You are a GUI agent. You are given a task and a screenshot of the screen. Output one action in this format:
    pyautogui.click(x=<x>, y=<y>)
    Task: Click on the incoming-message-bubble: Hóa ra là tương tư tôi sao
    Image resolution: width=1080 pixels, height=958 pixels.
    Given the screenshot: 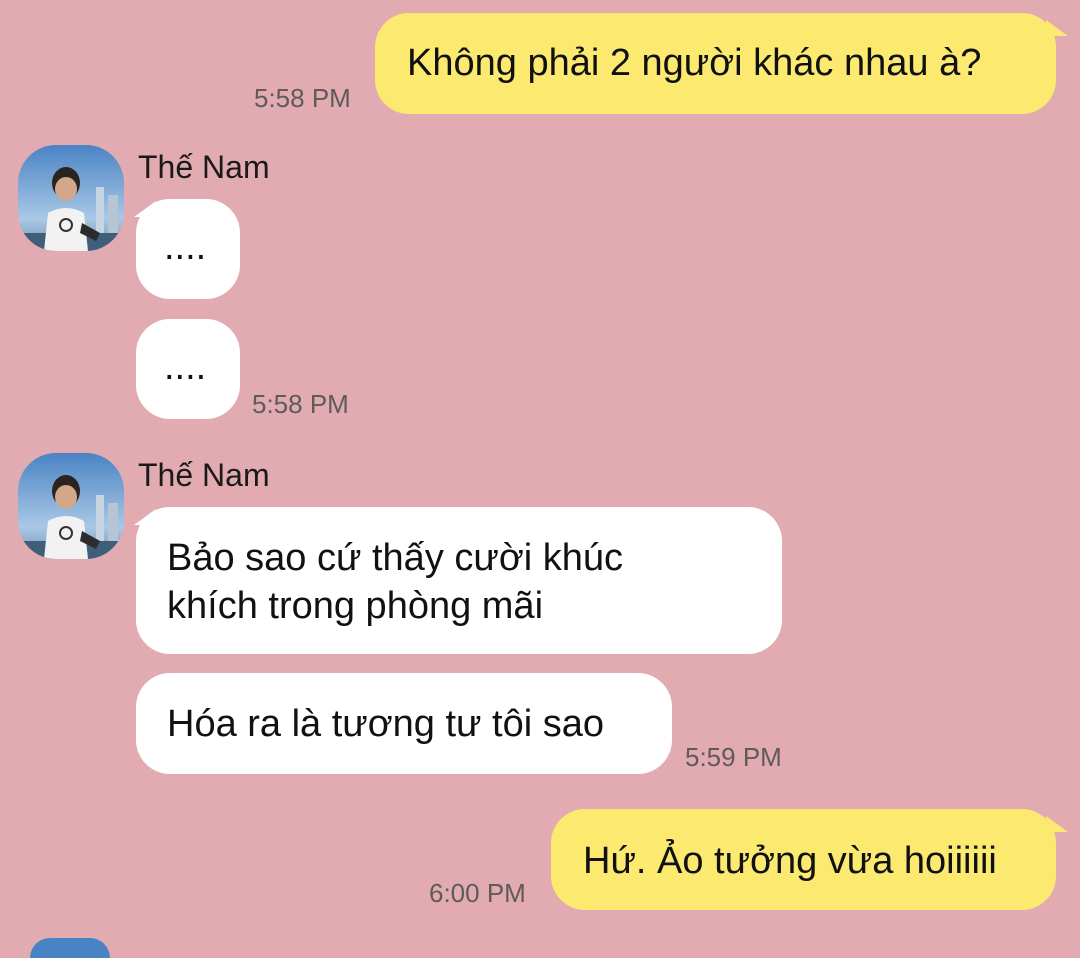 What is the action you would take?
    pyautogui.click(x=404, y=723)
    